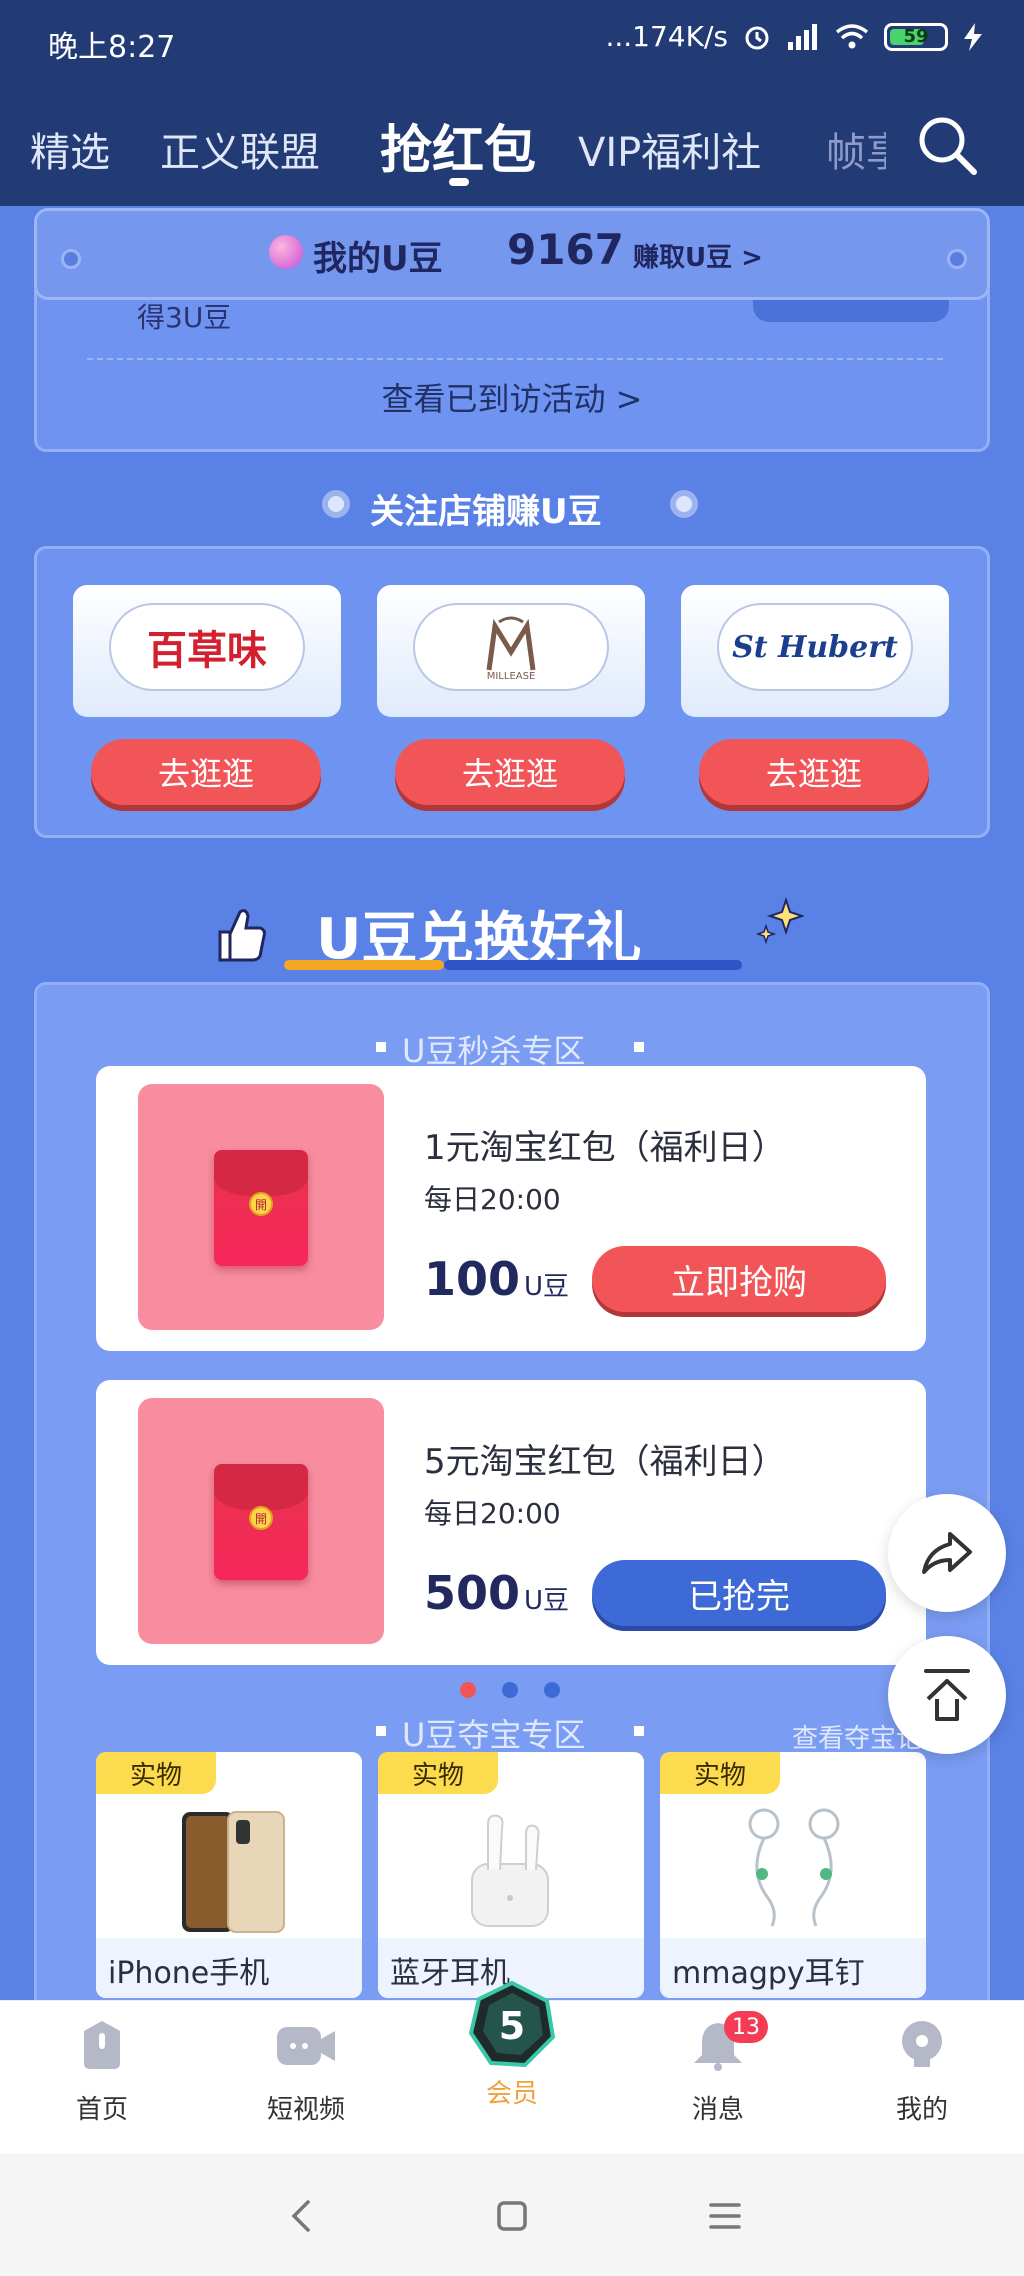  Describe the element at coordinates (856, 149) in the screenshot. I see `tab-frame-enjoy: 帧享` at that location.